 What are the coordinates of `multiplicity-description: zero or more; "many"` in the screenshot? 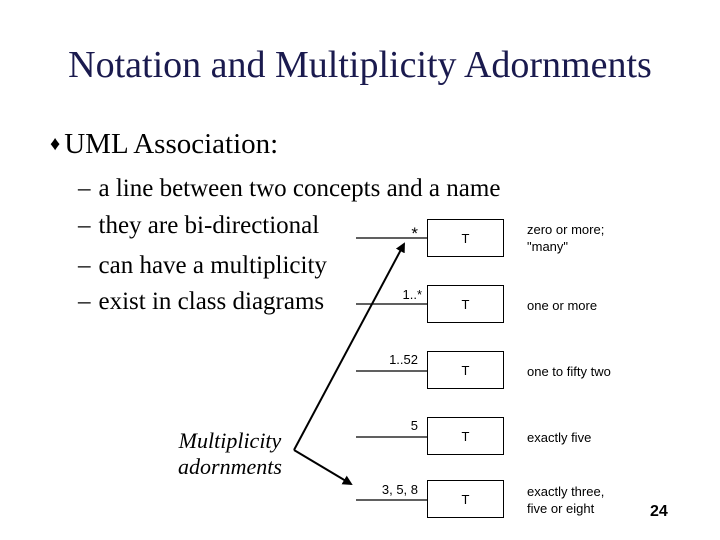 It's located at (565, 238).